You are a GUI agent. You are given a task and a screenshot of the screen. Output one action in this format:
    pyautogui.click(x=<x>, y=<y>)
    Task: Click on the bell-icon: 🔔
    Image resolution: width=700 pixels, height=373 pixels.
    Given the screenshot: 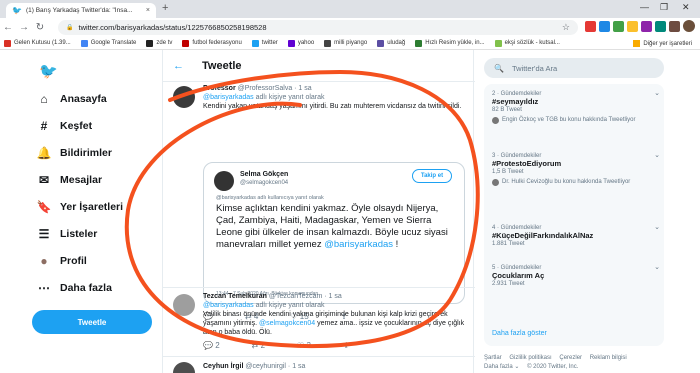 What is the action you would take?
    pyautogui.click(x=44, y=153)
    